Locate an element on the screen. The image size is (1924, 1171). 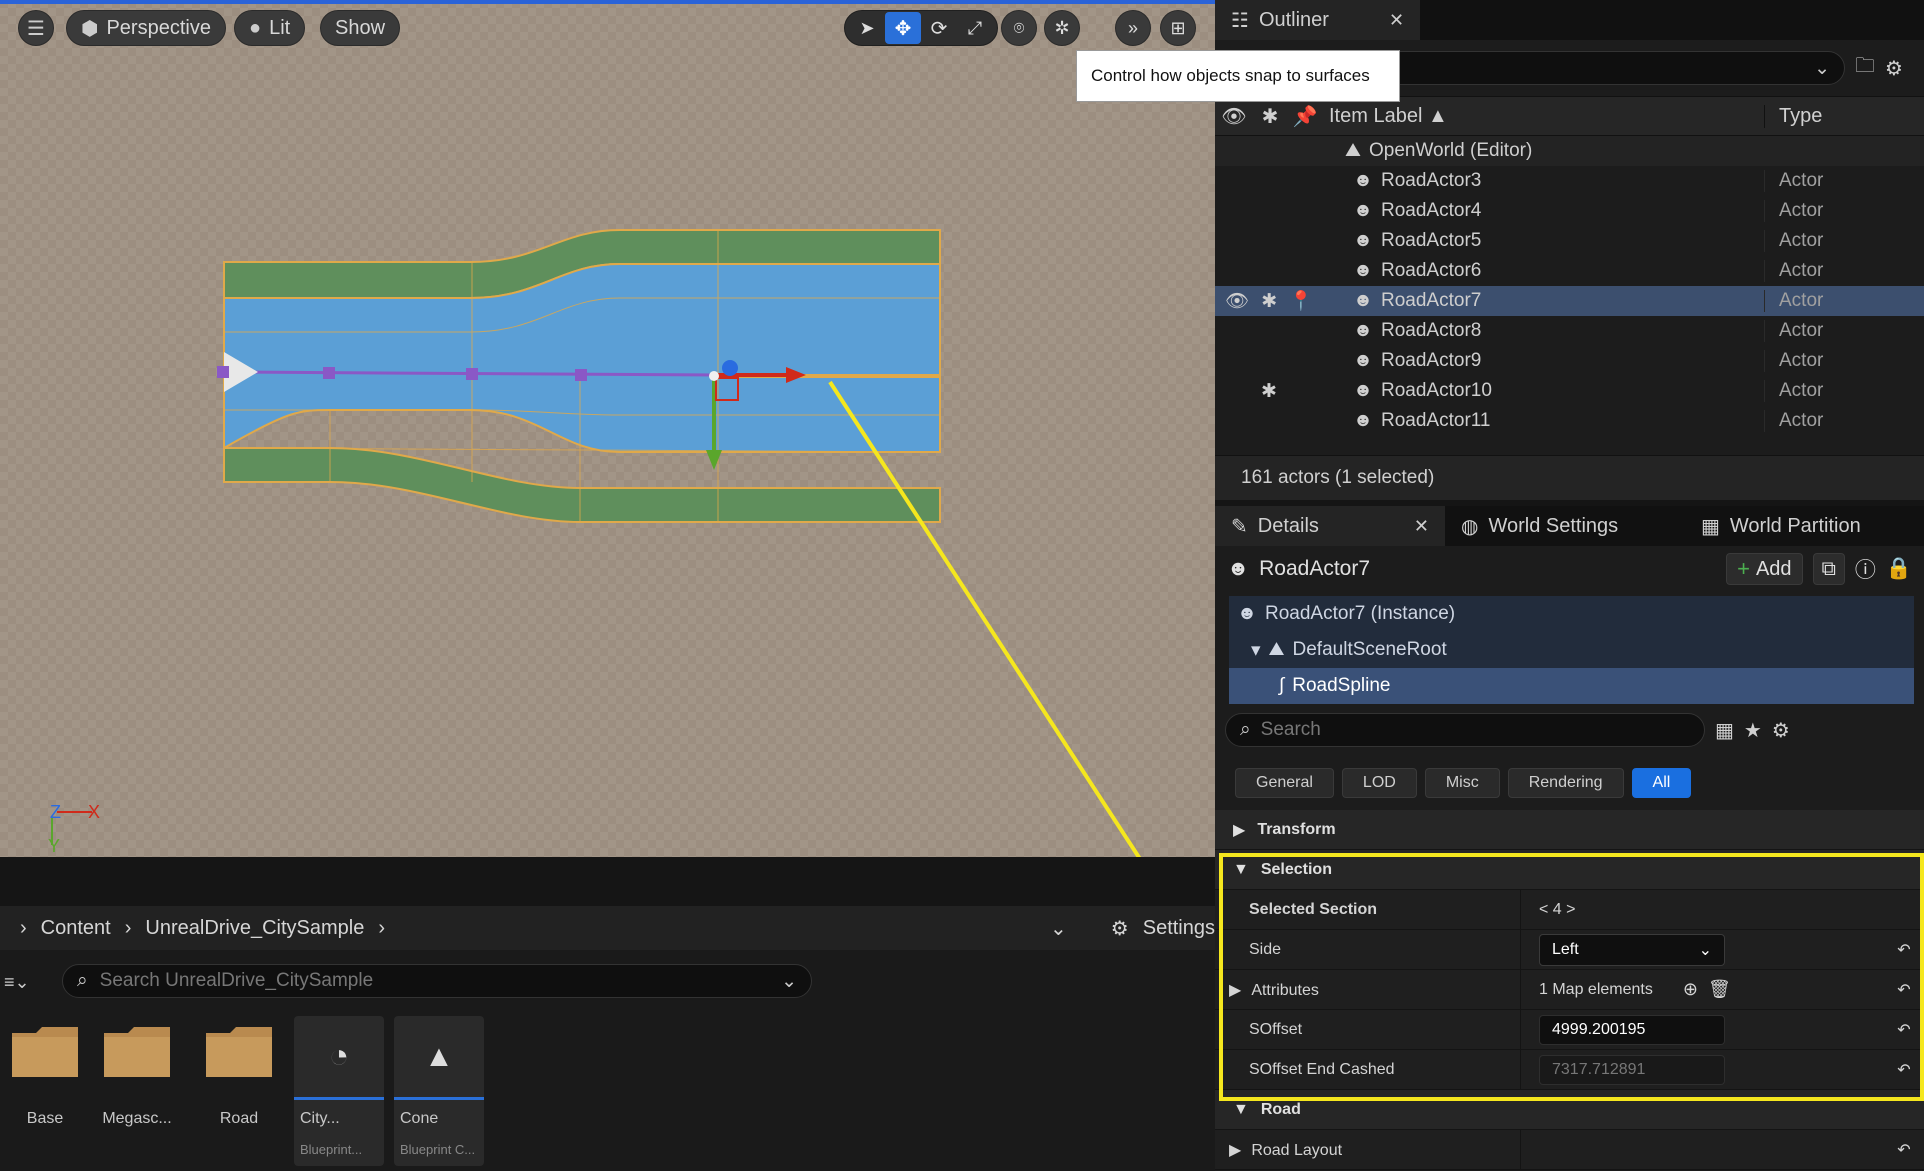
star-icon: ★ is located at coordinates (1753, 730).